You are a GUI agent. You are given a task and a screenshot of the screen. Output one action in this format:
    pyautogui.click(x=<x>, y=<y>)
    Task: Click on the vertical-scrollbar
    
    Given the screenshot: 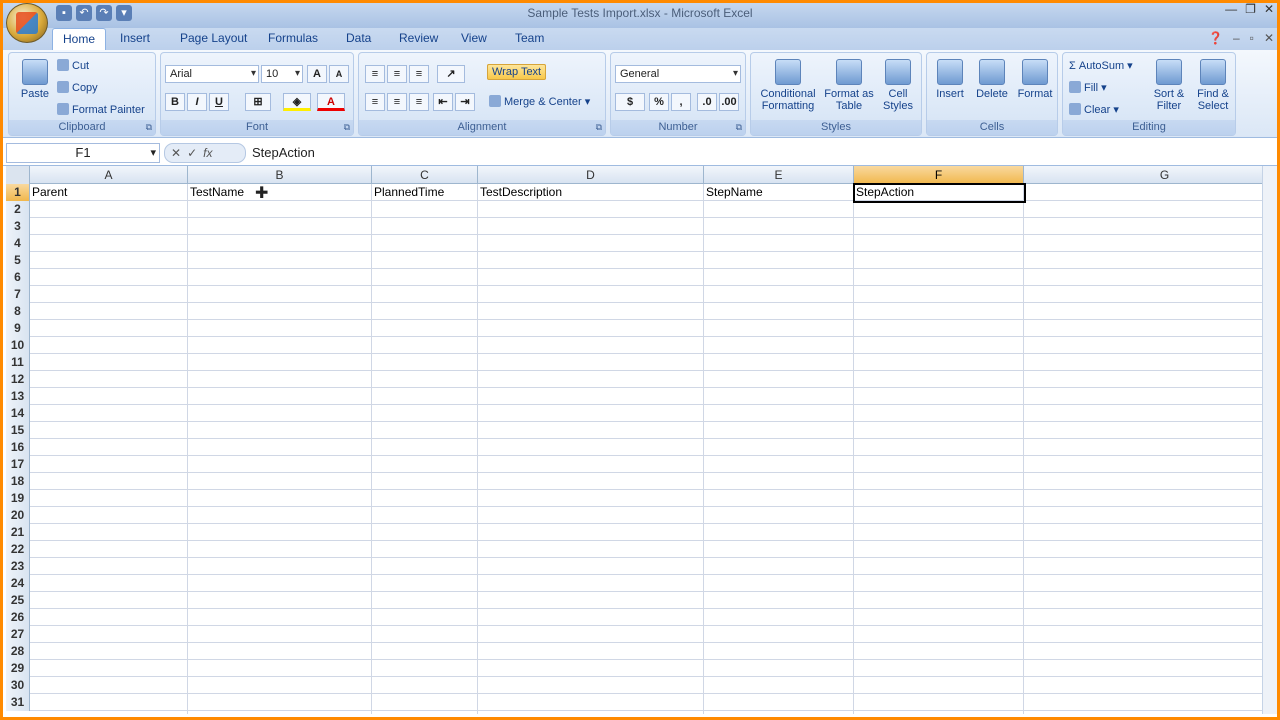 What is the action you would take?
    pyautogui.click(x=1271, y=440)
    